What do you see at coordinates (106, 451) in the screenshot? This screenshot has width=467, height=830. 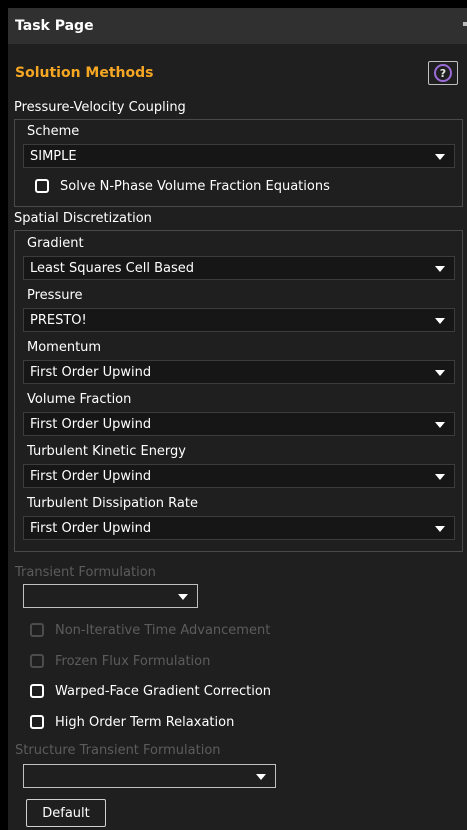 I see `tke-label: Turbulent Kinetic Energy` at bounding box center [106, 451].